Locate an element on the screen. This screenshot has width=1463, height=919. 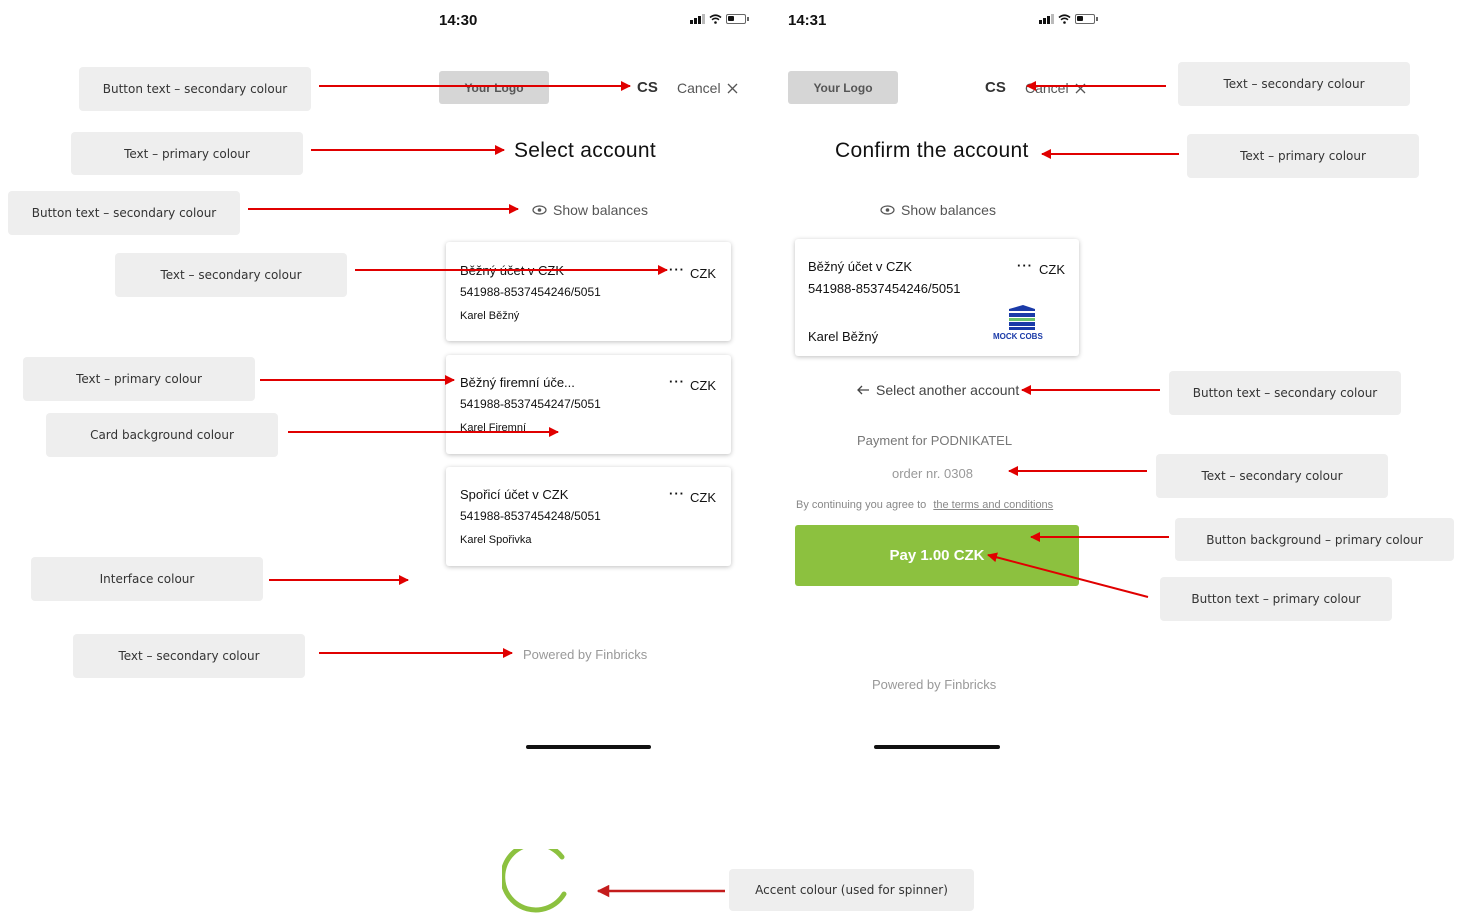
bank-logo-text: MOCK COBS is located at coordinates (1018, 336).